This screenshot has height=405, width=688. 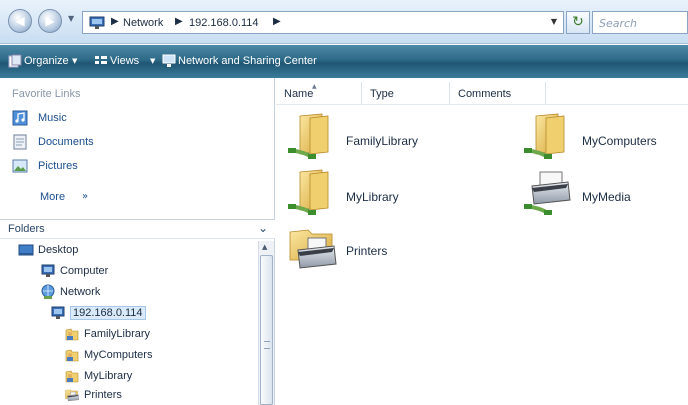 I want to click on folders-scrollbar: ▲, so click(x=266, y=323).